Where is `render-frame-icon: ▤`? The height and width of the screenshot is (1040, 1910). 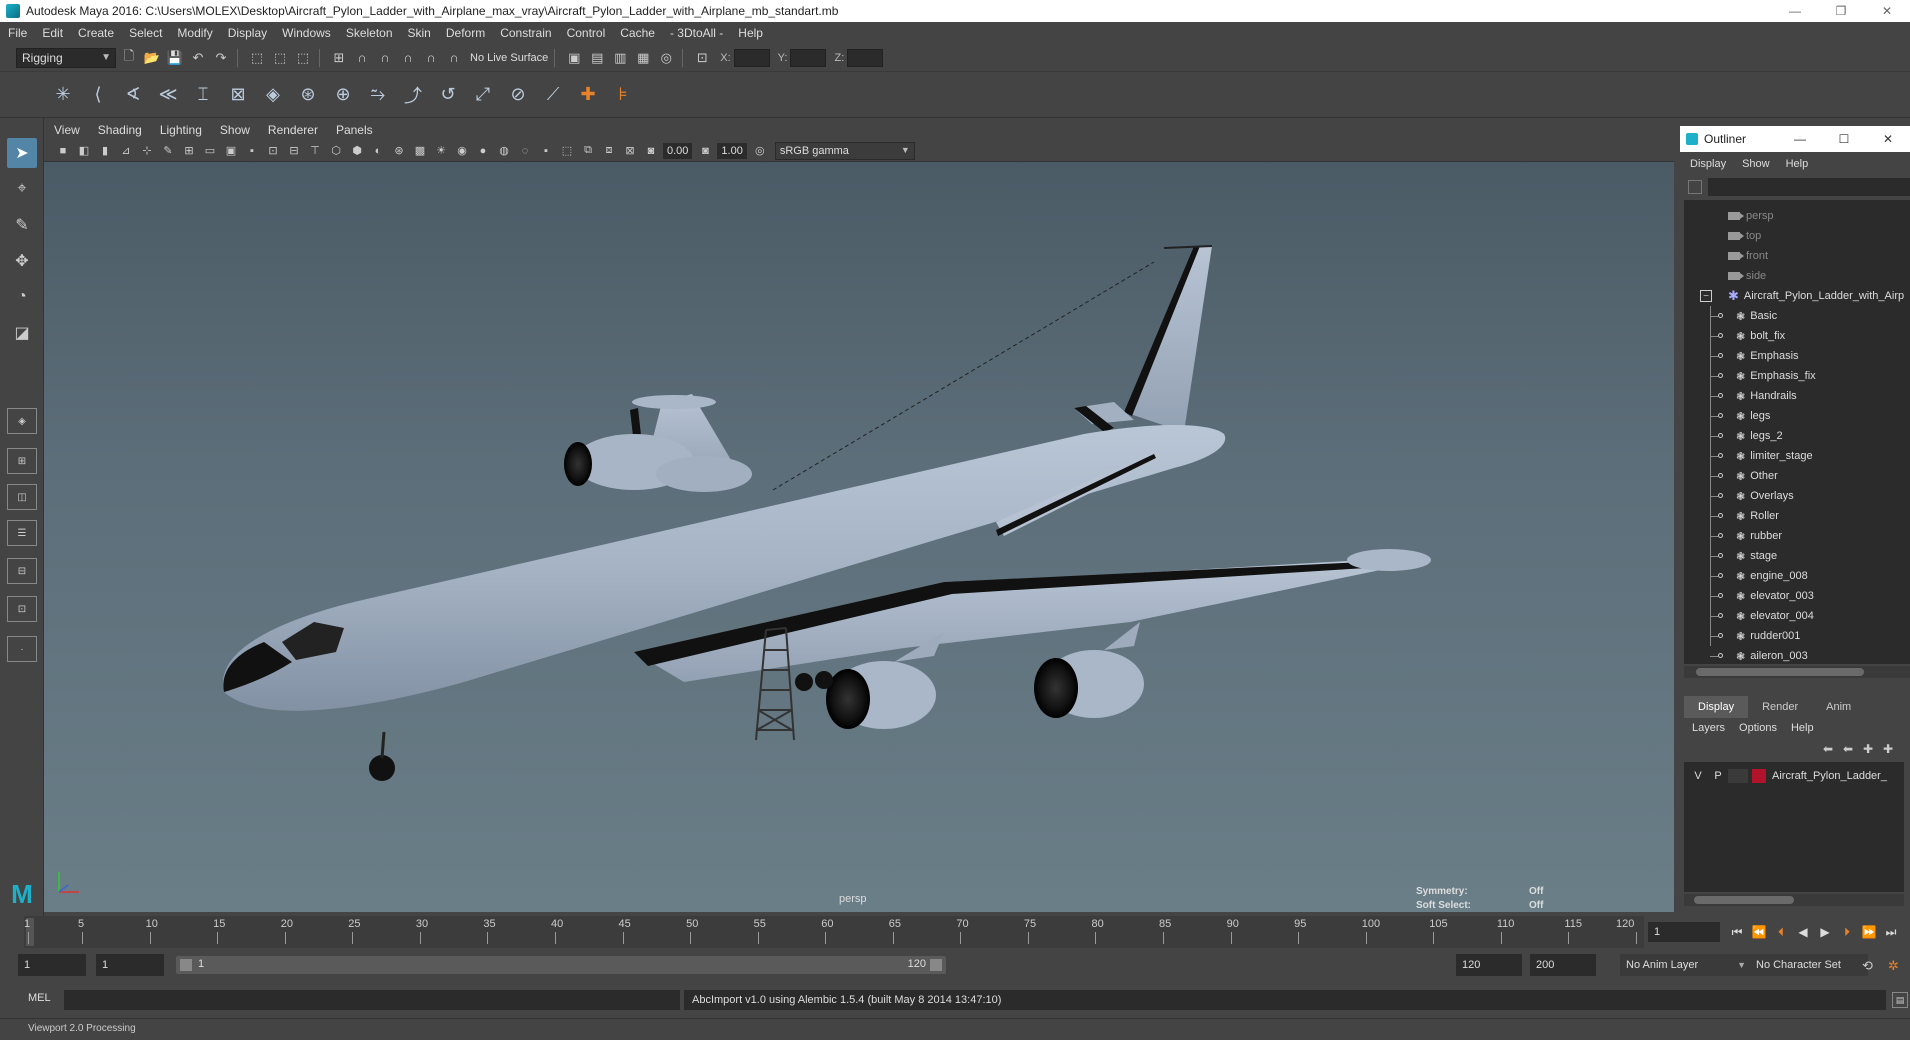 render-frame-icon: ▤ is located at coordinates (597, 58).